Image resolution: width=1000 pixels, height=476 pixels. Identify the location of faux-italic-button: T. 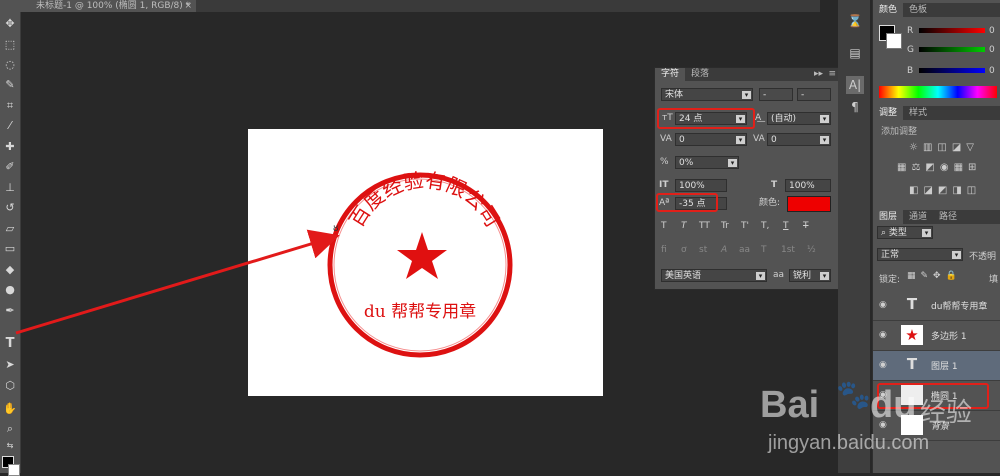
(684, 226).